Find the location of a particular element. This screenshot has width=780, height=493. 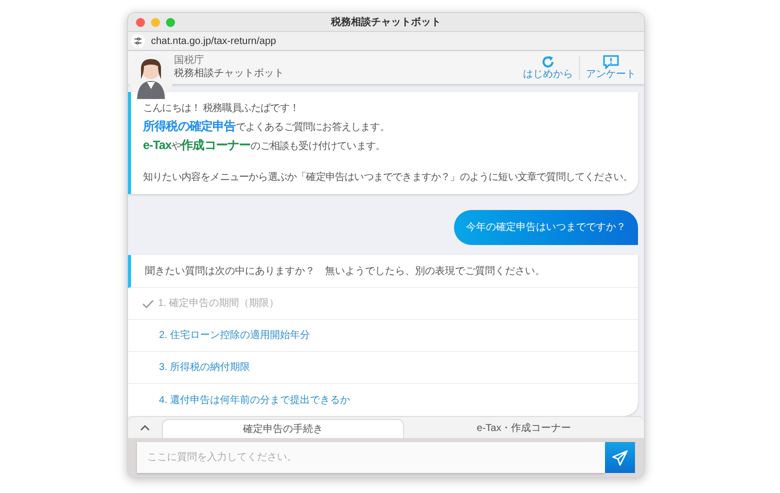

refresh-icon is located at coordinates (548, 62).